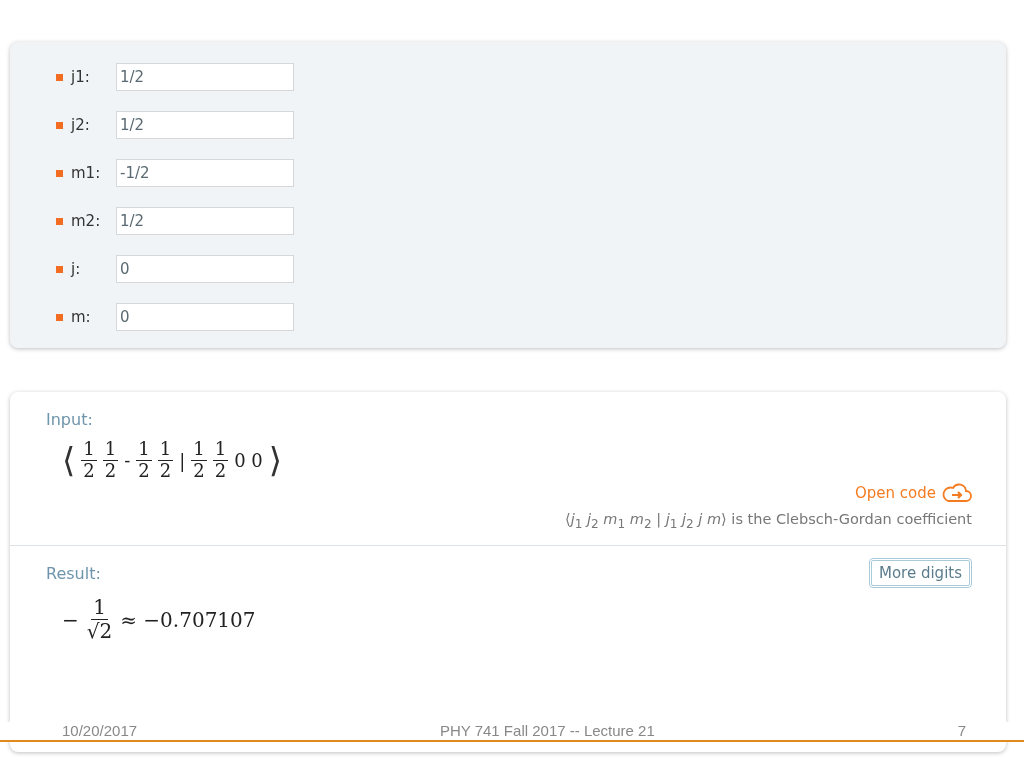 The height and width of the screenshot is (768, 1024). Describe the element at coordinates (275, 460) in the screenshot. I see `angle-bracket: ⟩` at that location.